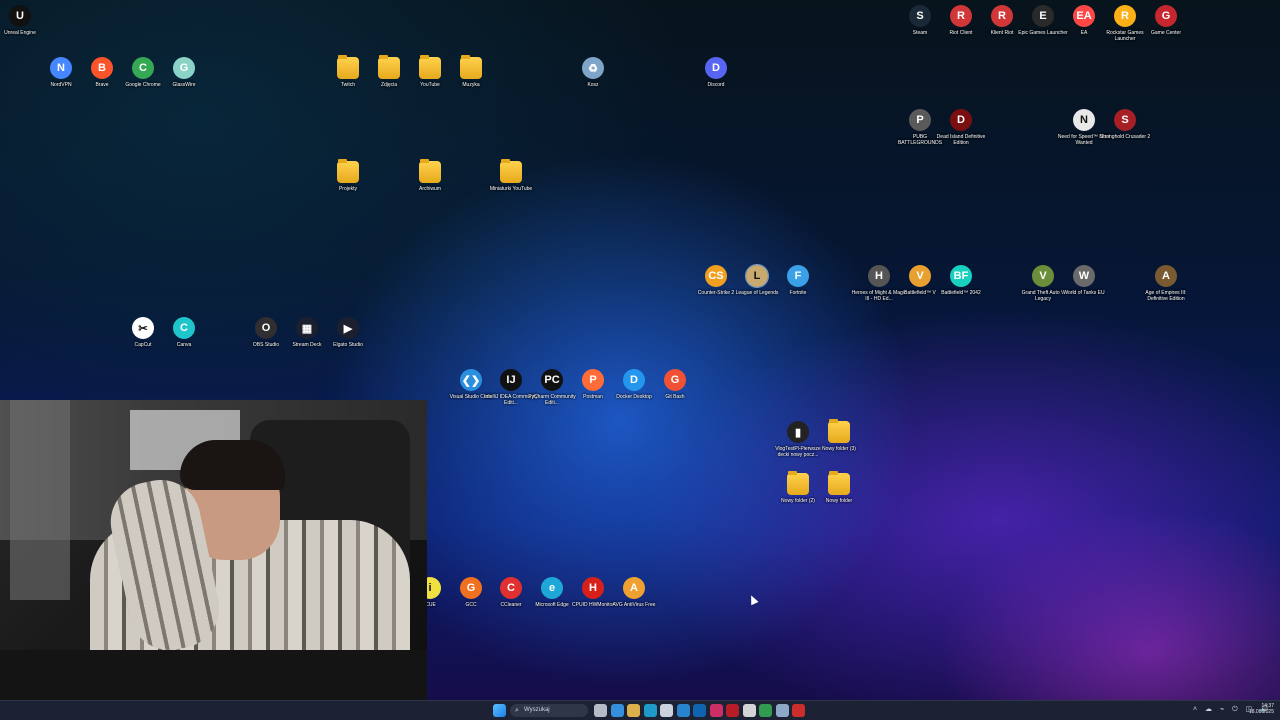 Image resolution: width=1280 pixels, height=720 pixels. I want to click on desktop-icon: ▶ Elgato Studio, so click(348, 332).